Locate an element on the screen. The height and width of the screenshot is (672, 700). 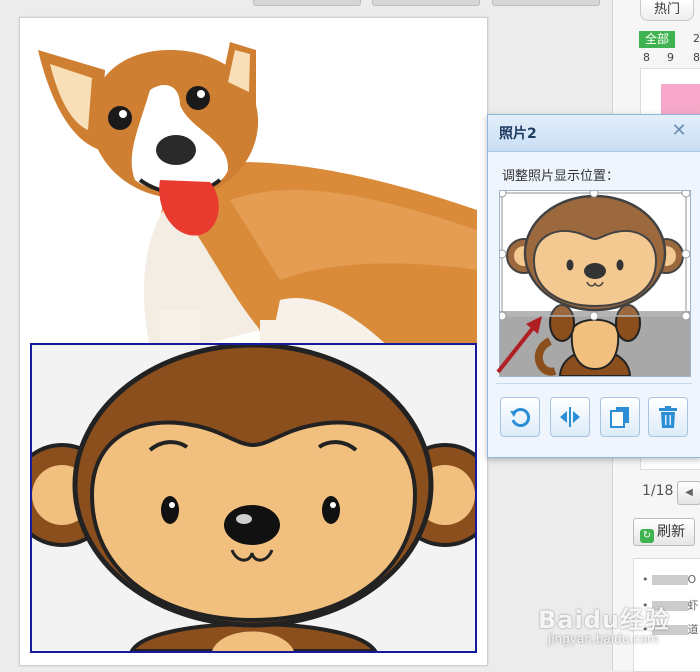
thumbnail is located at coordinates (680, 99).